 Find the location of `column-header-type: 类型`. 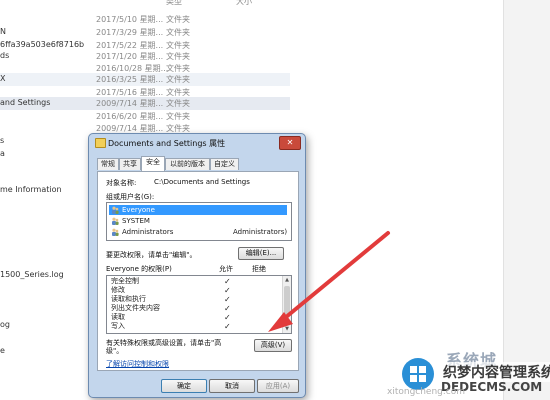

column-header-type: 类型 is located at coordinates (174, 3).